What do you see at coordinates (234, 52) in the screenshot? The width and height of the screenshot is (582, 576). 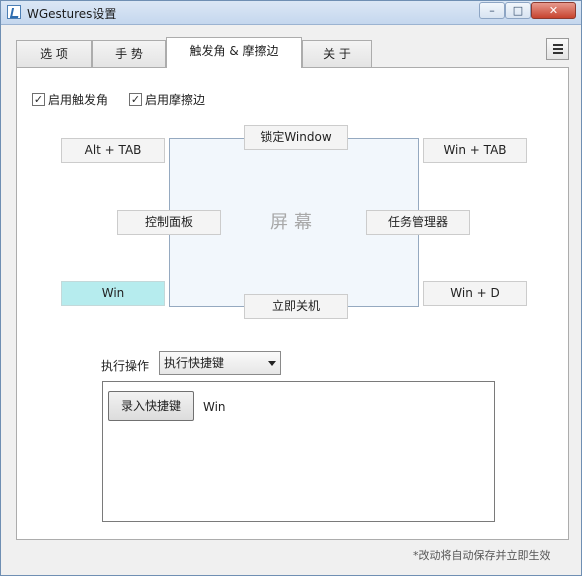 I see `tab-corners-edges: 触发角 & 摩擦边` at bounding box center [234, 52].